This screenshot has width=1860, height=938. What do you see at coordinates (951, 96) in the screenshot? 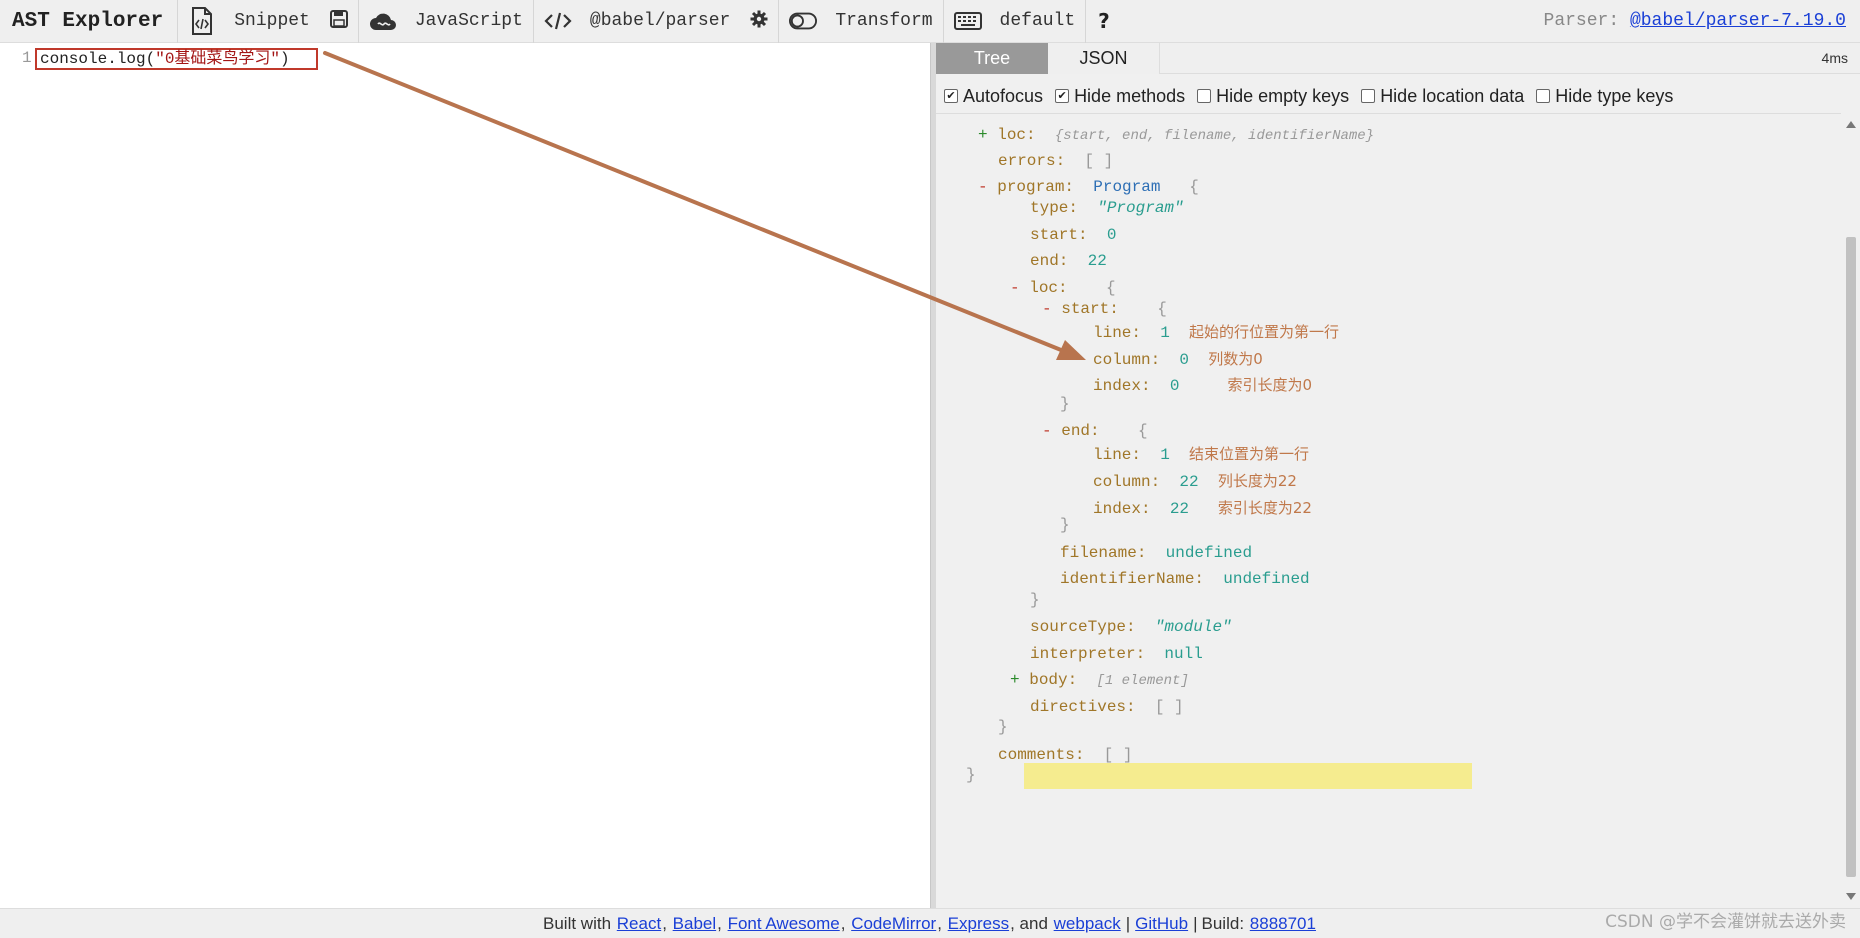
I see `autofocus-checkbox: ✔` at bounding box center [951, 96].